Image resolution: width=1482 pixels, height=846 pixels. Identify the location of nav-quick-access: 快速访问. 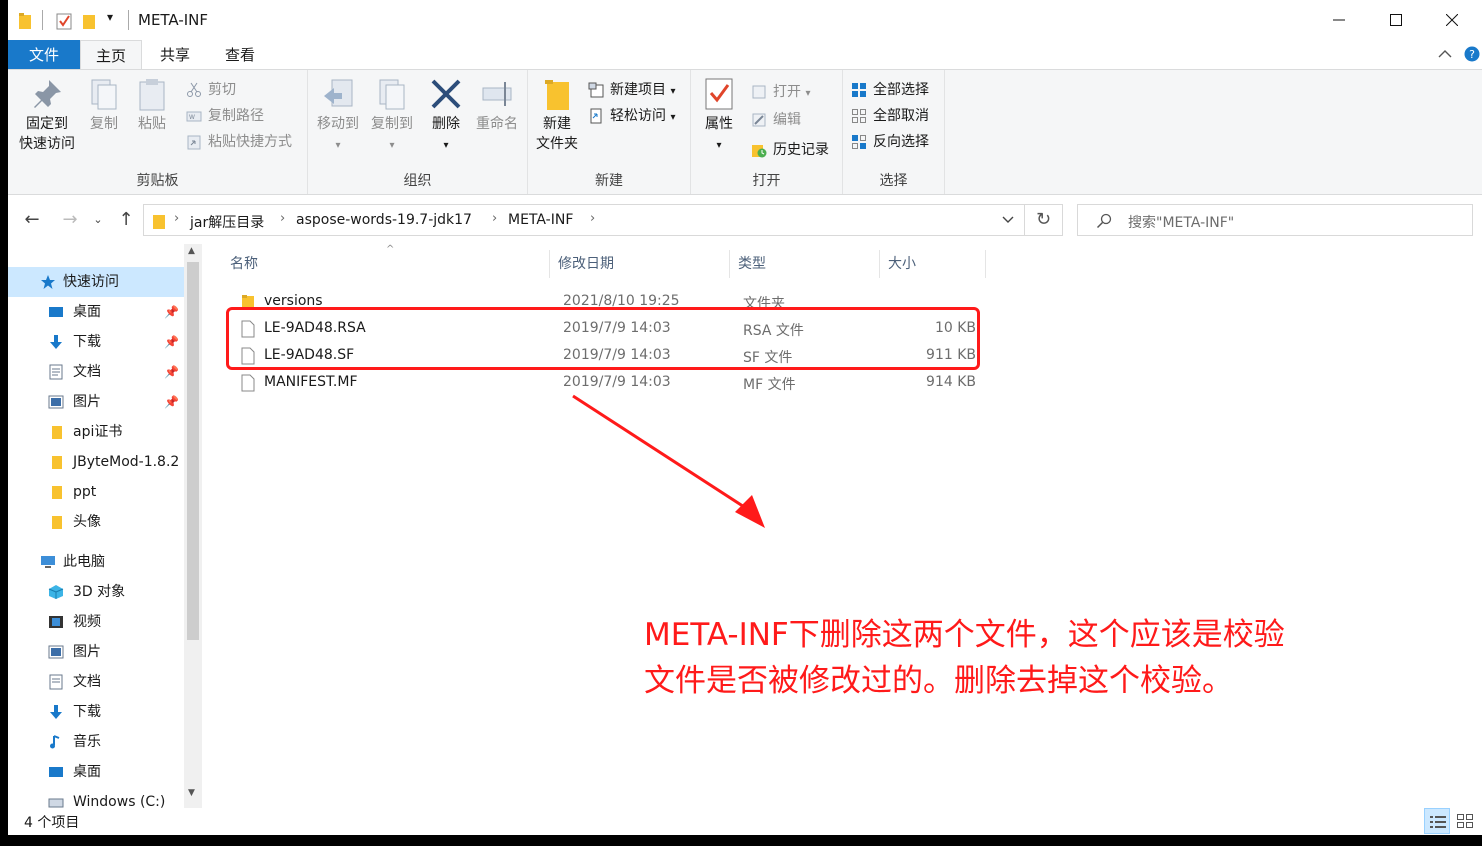
(96, 282).